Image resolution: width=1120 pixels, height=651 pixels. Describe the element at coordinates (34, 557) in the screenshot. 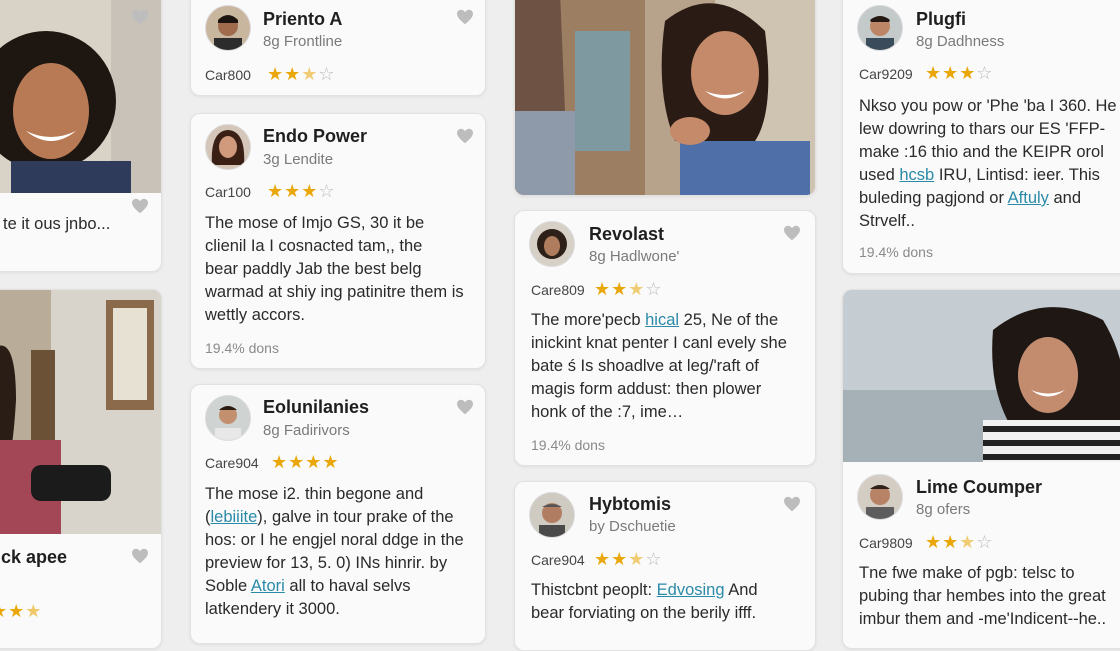

I see `reviewer-name: ck apee` at that location.